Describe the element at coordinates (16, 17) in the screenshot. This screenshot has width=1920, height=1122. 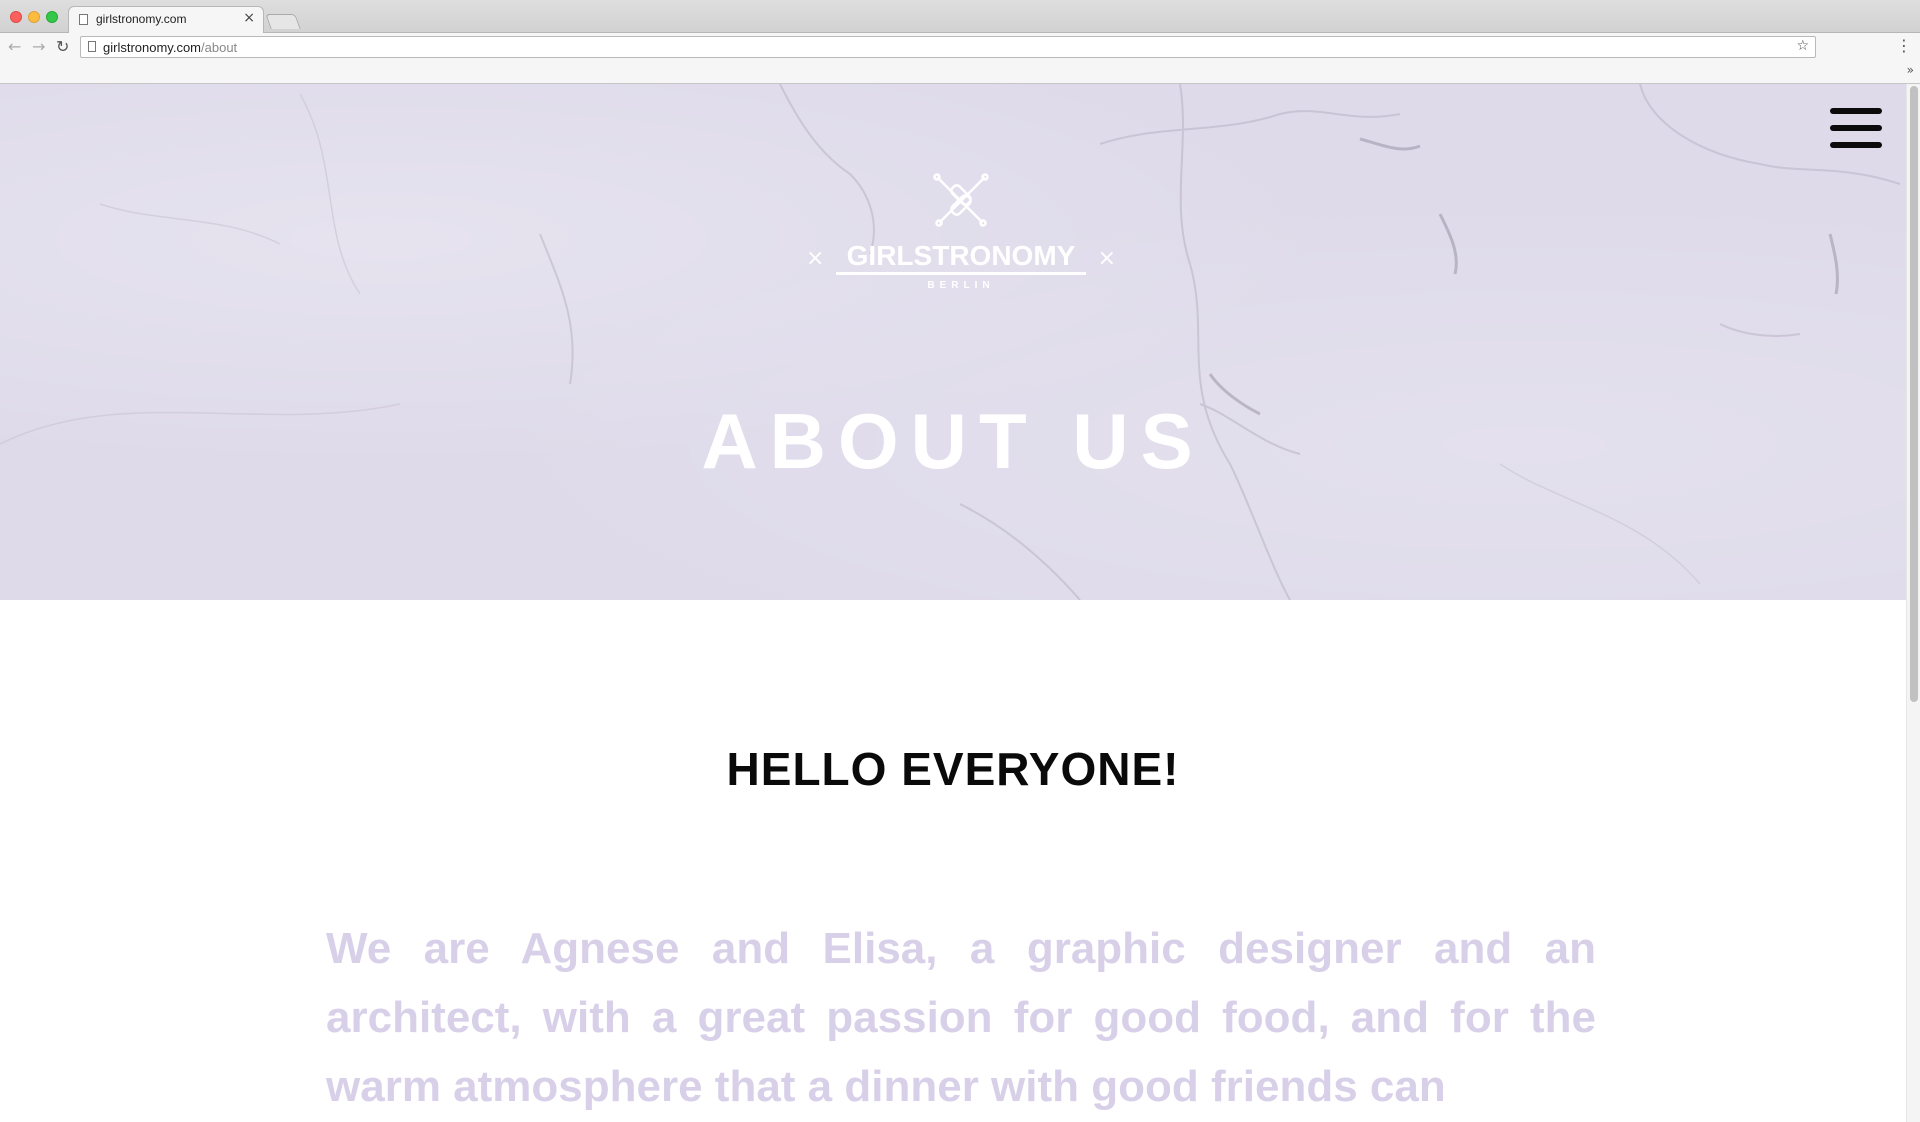
I see `close-window-button` at that location.